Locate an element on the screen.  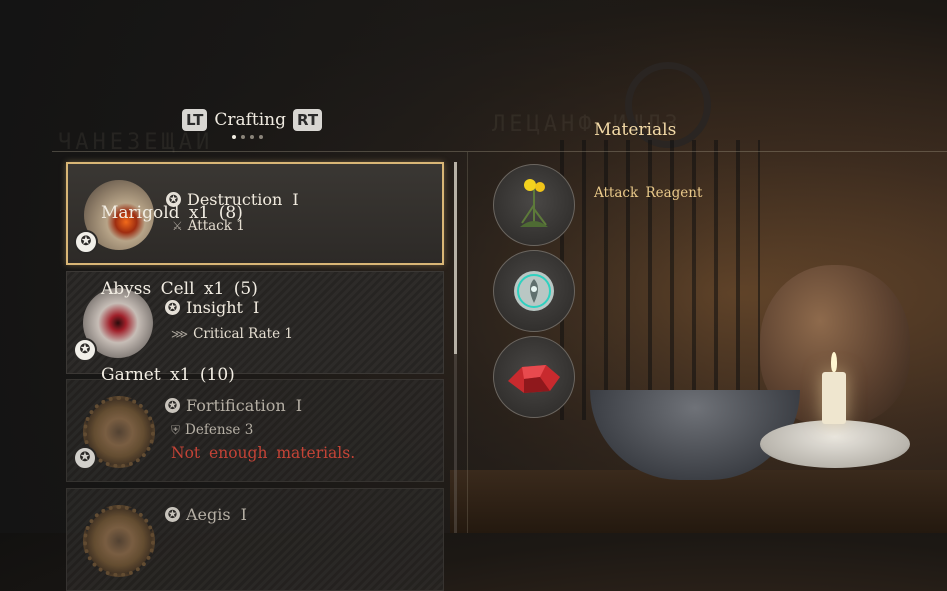
recipe-name: Fortification I is located at coordinates (244, 405).